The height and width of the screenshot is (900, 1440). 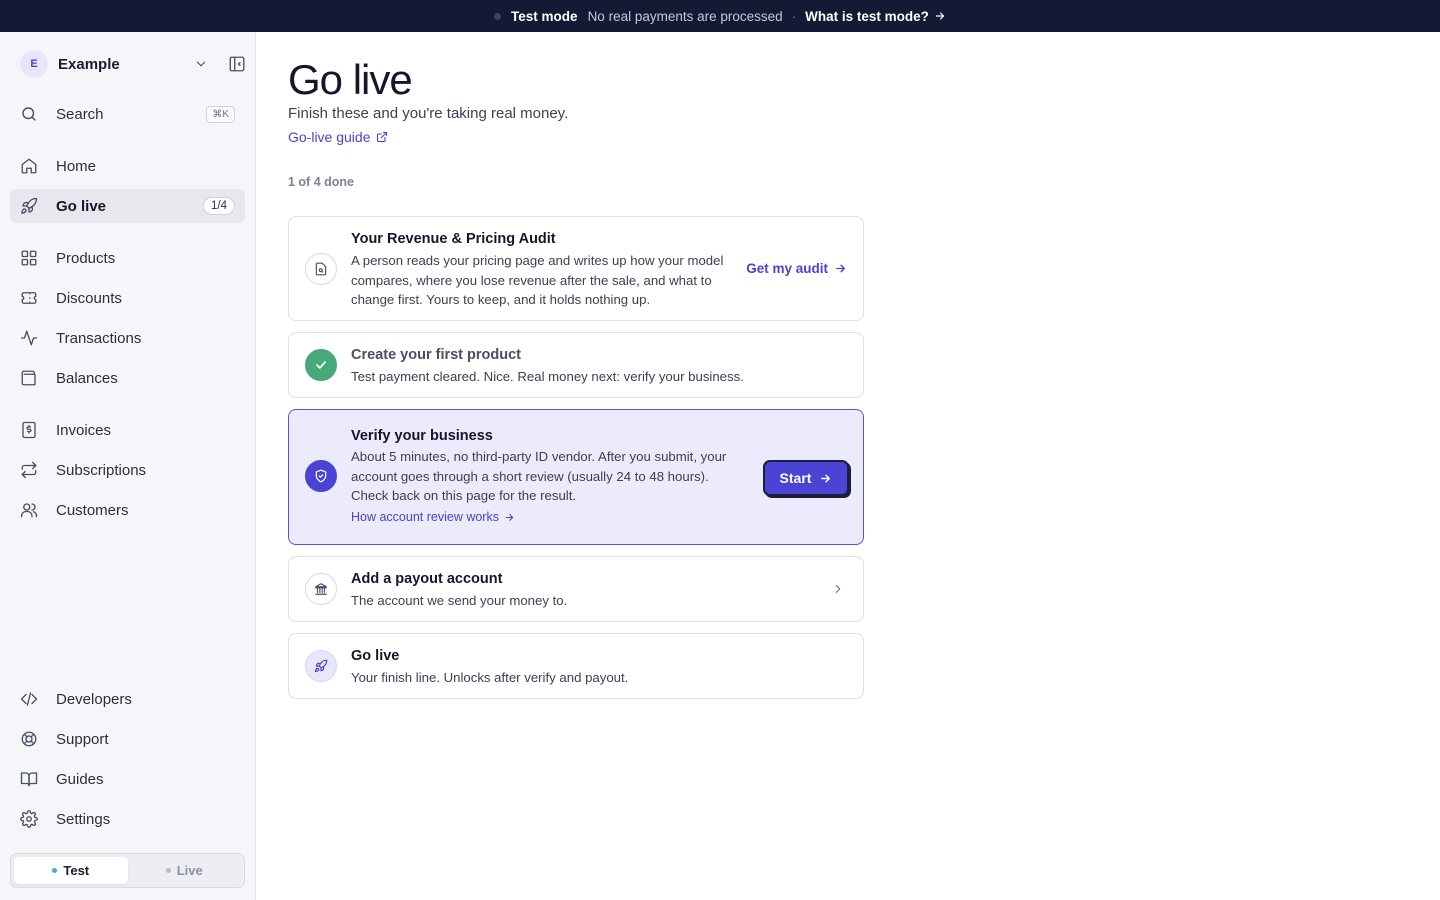 I want to click on env-live-dot-icon, so click(x=168, y=870).